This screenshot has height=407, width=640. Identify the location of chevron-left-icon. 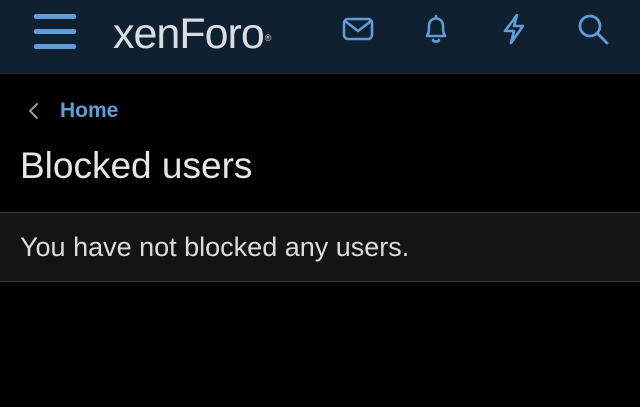
(34, 111).